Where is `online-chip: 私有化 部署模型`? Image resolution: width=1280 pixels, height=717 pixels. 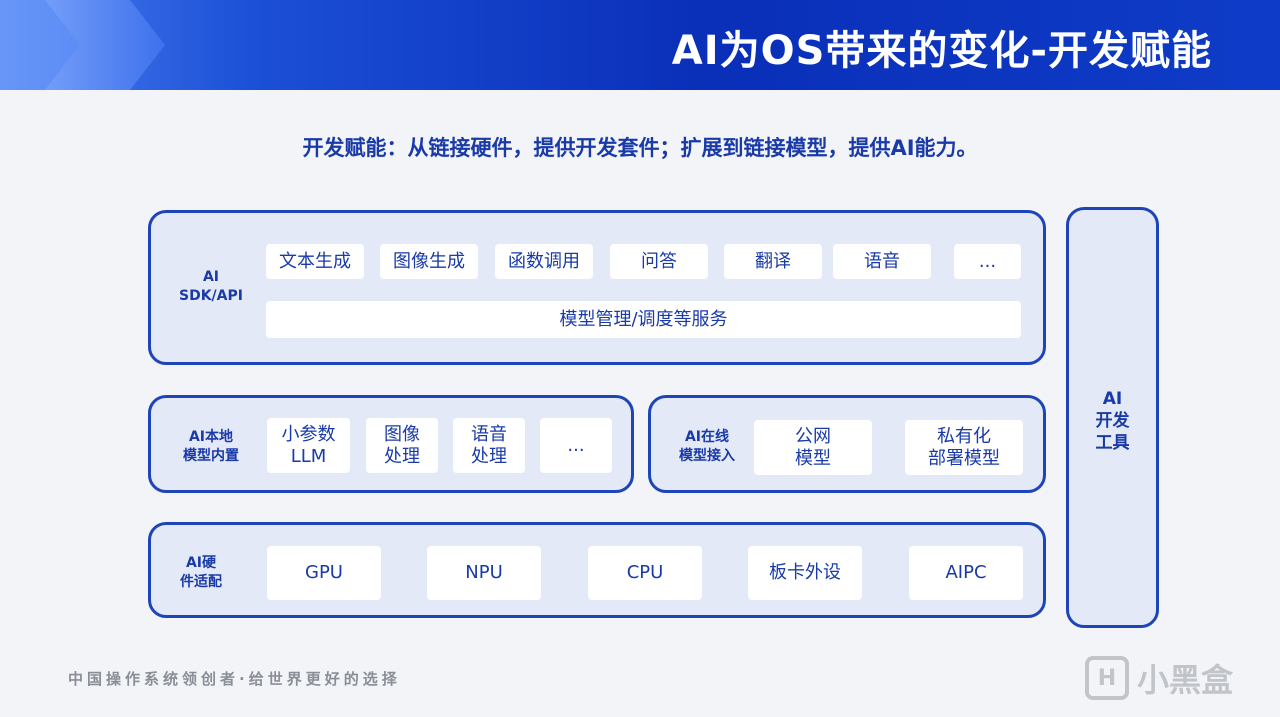 online-chip: 私有化 部署模型 is located at coordinates (964, 447).